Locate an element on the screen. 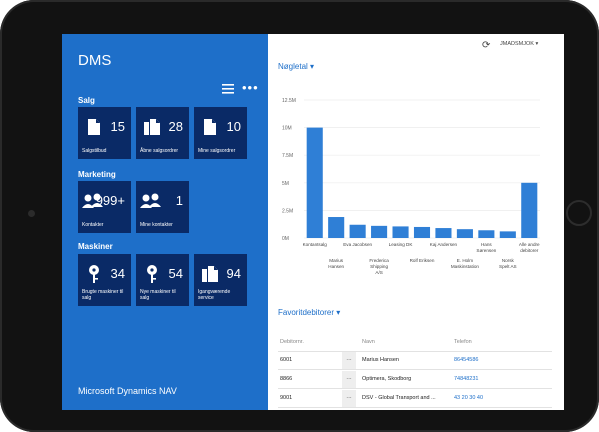  group-label-marketing: Marketing is located at coordinates (97, 174).